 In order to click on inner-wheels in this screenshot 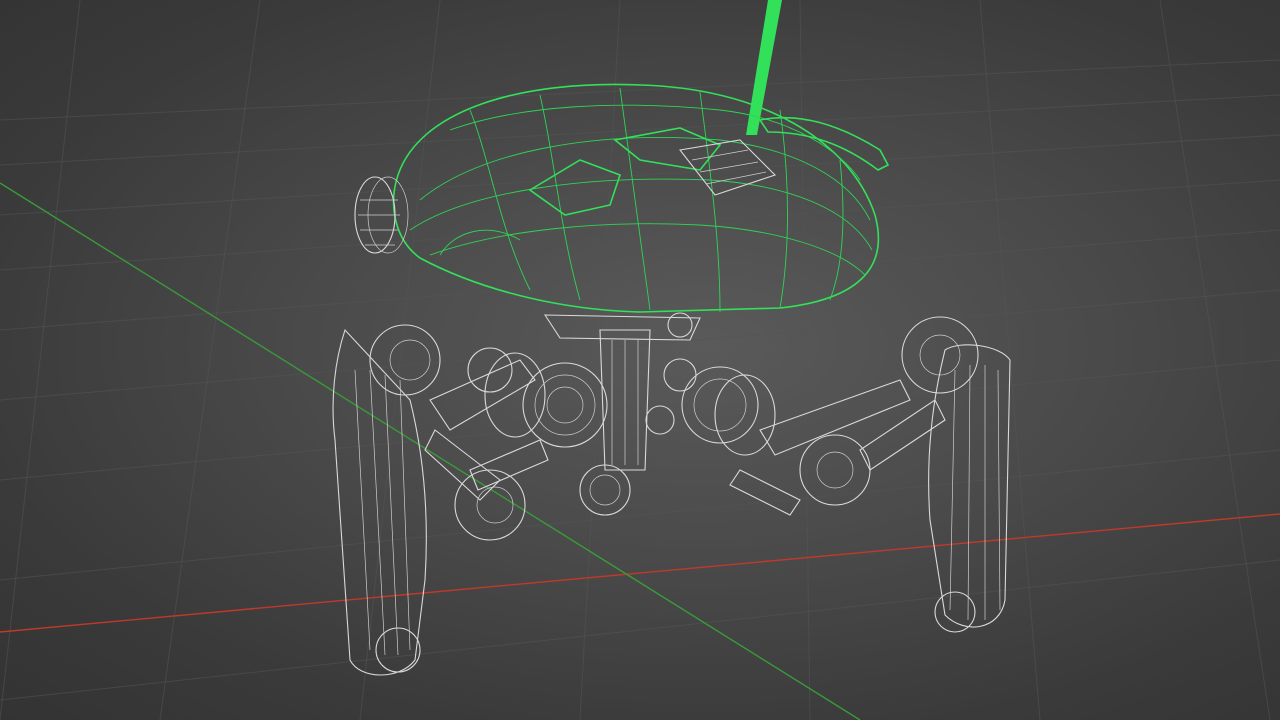, I will do `click(635, 434)`.